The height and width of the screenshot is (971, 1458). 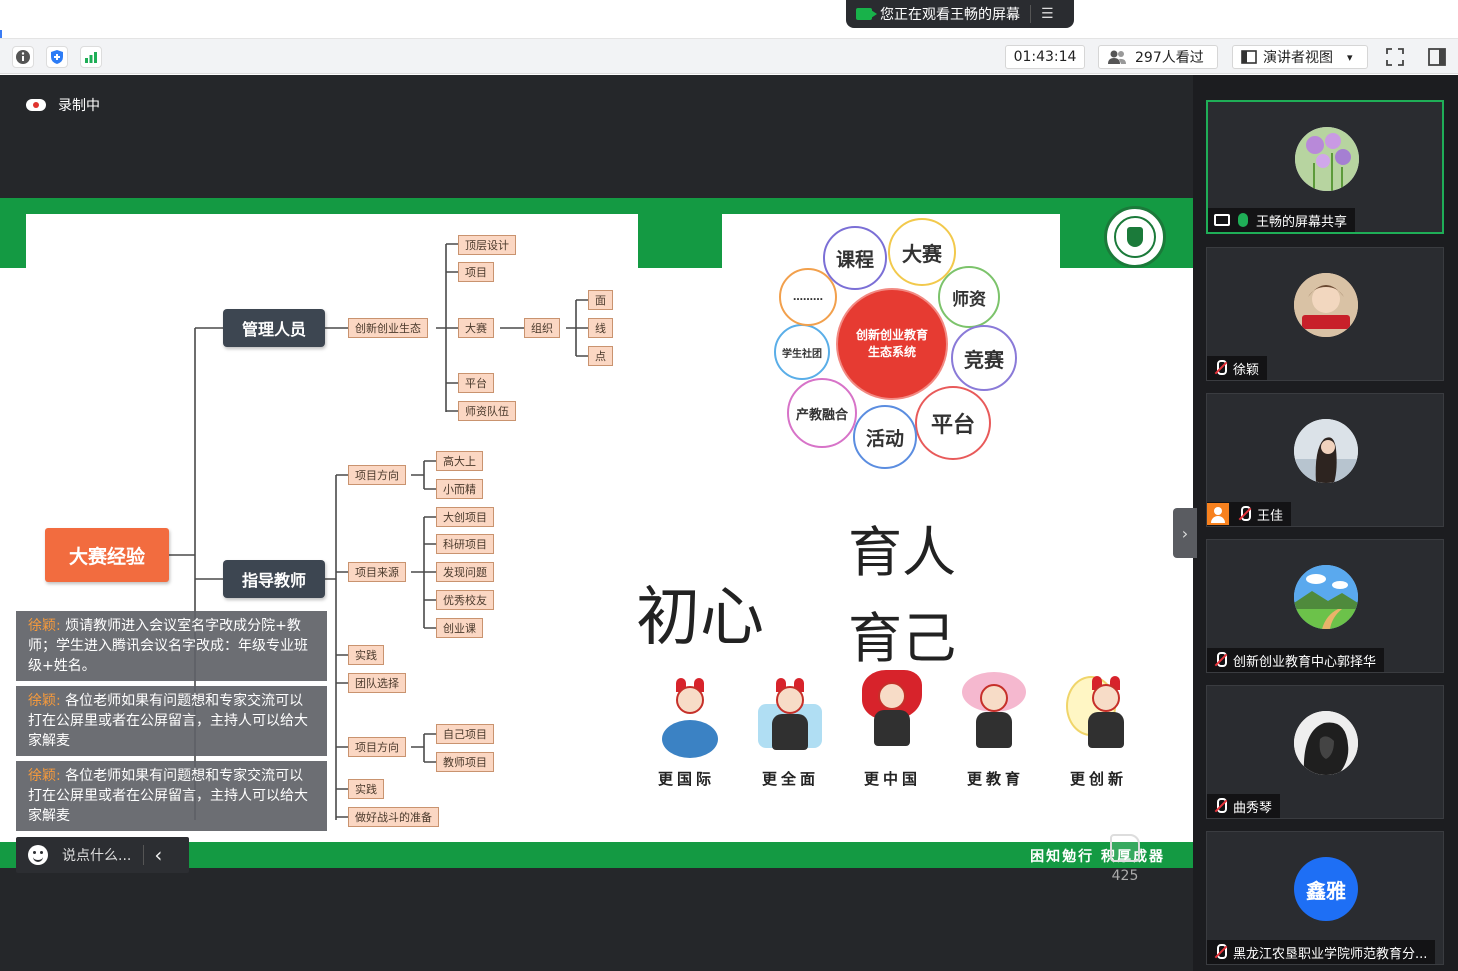 What do you see at coordinates (476, 328) in the screenshot?
I see `mindmap-node: 大赛` at bounding box center [476, 328].